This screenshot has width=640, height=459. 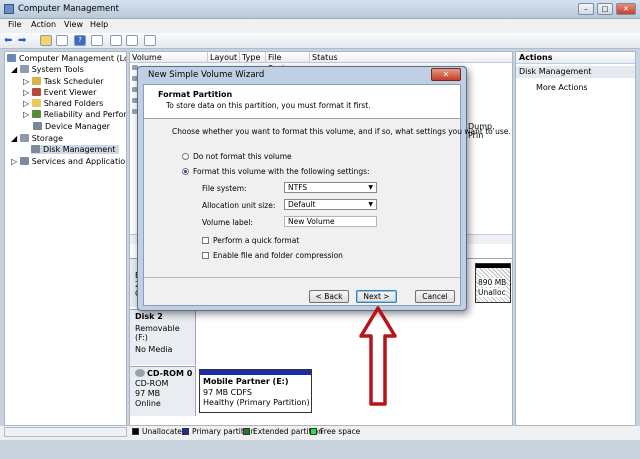 I want to click on tree-item-reliability: ▷ Reliability and Performa, so click(x=74, y=114).